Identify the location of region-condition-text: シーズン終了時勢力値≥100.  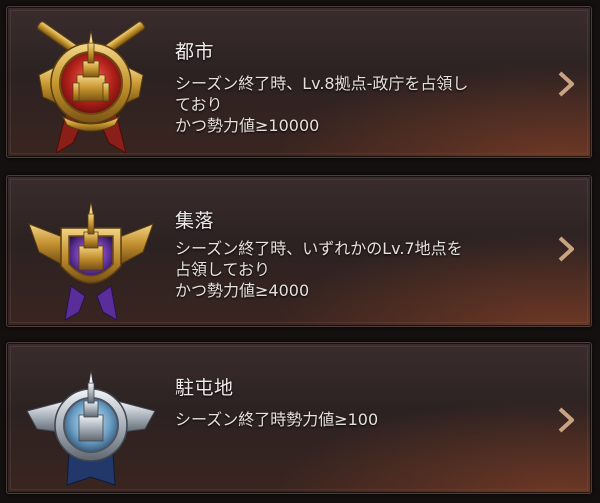
(277, 419).